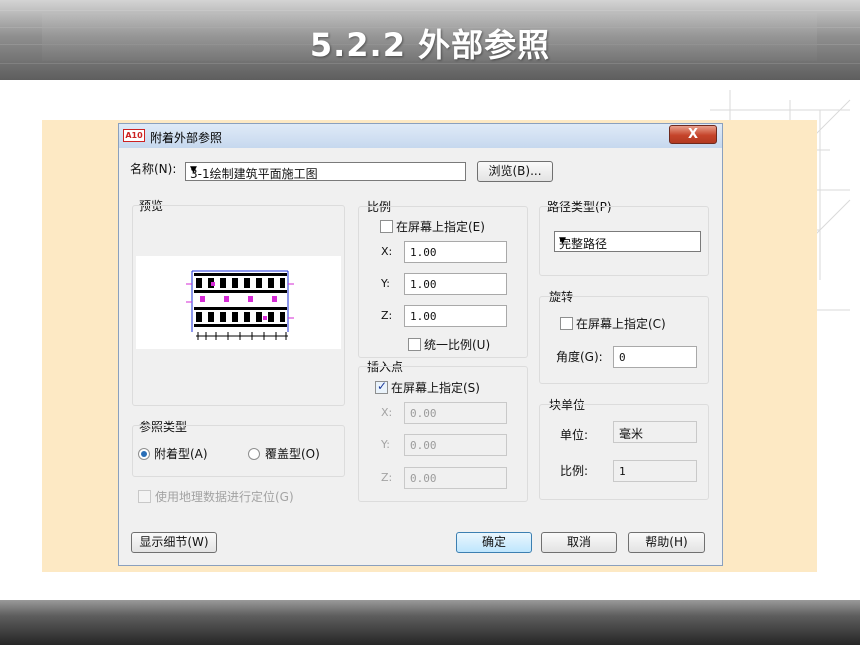 Image resolution: width=860 pixels, height=645 pixels. I want to click on insert-onscreen-checkbox, so click(381, 386).